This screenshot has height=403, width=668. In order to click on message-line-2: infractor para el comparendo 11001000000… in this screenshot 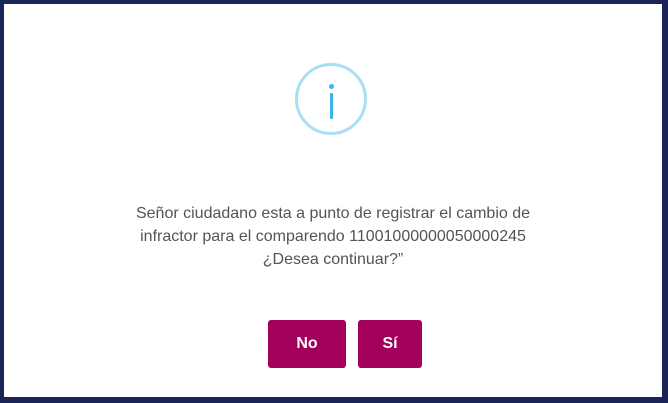, I will do `click(333, 236)`.